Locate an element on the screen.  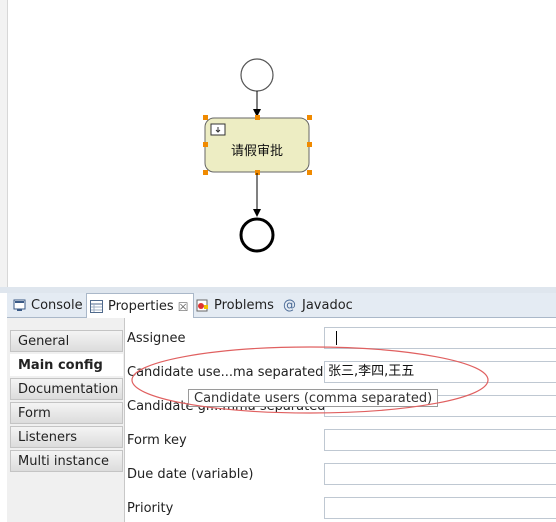
tab-console: Console is located at coordinates (48, 305).